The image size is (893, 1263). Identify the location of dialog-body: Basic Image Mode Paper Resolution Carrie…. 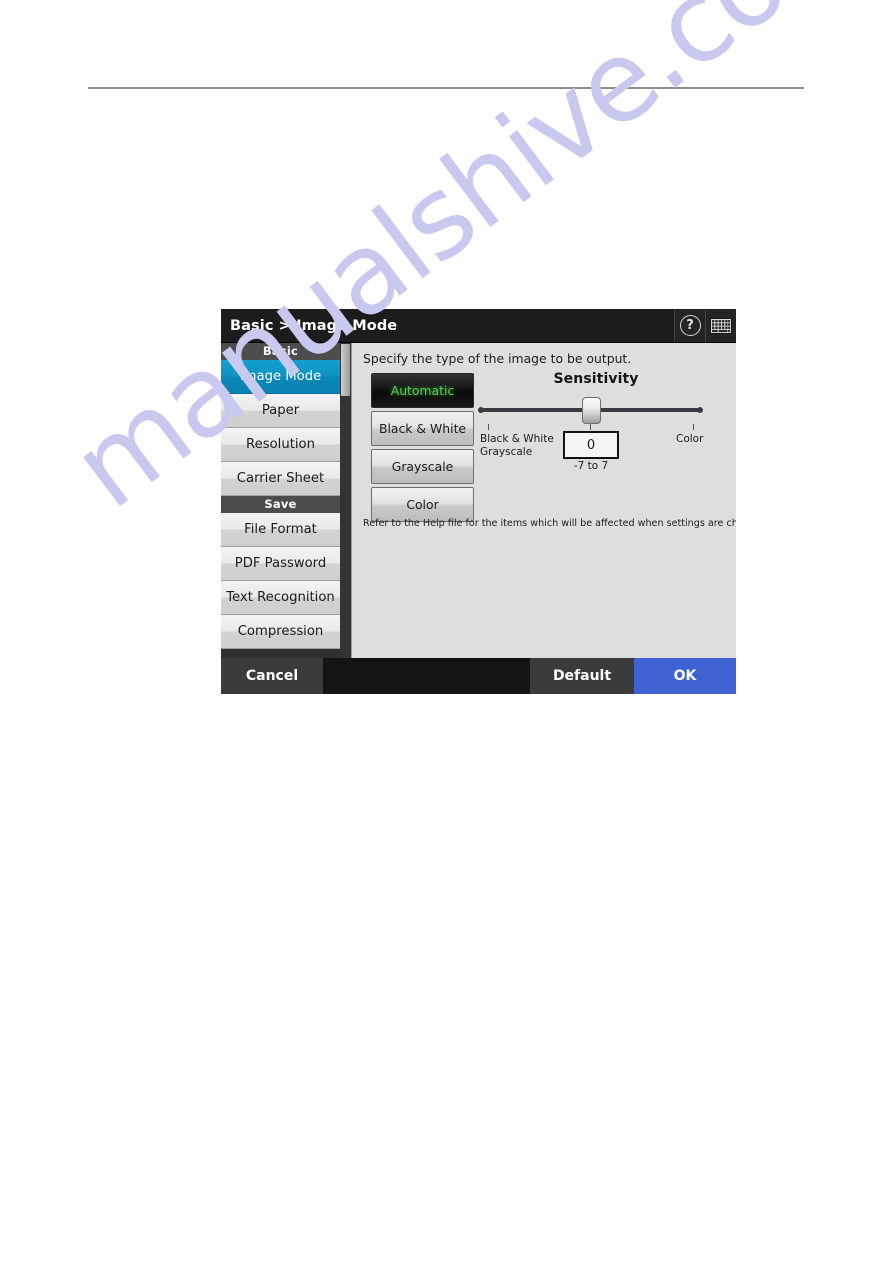
(478, 500).